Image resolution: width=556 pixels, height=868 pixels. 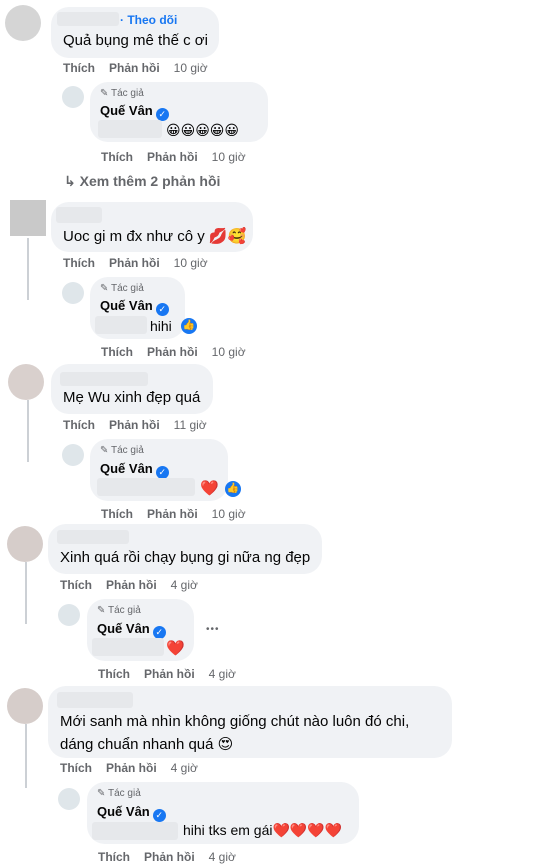 I want to click on follow-link: · Theo dõi, so click(x=148, y=20).